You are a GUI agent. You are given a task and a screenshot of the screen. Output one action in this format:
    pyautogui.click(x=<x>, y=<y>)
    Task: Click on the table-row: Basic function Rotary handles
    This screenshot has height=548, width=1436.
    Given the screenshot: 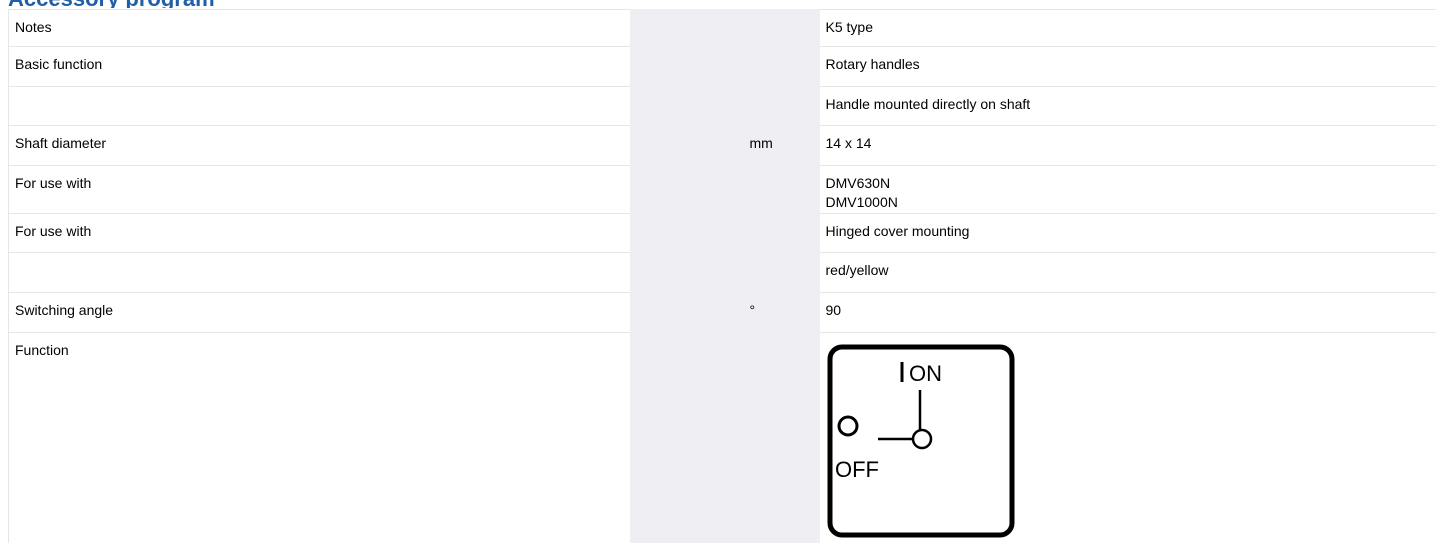 What is the action you would take?
    pyautogui.click(x=722, y=66)
    